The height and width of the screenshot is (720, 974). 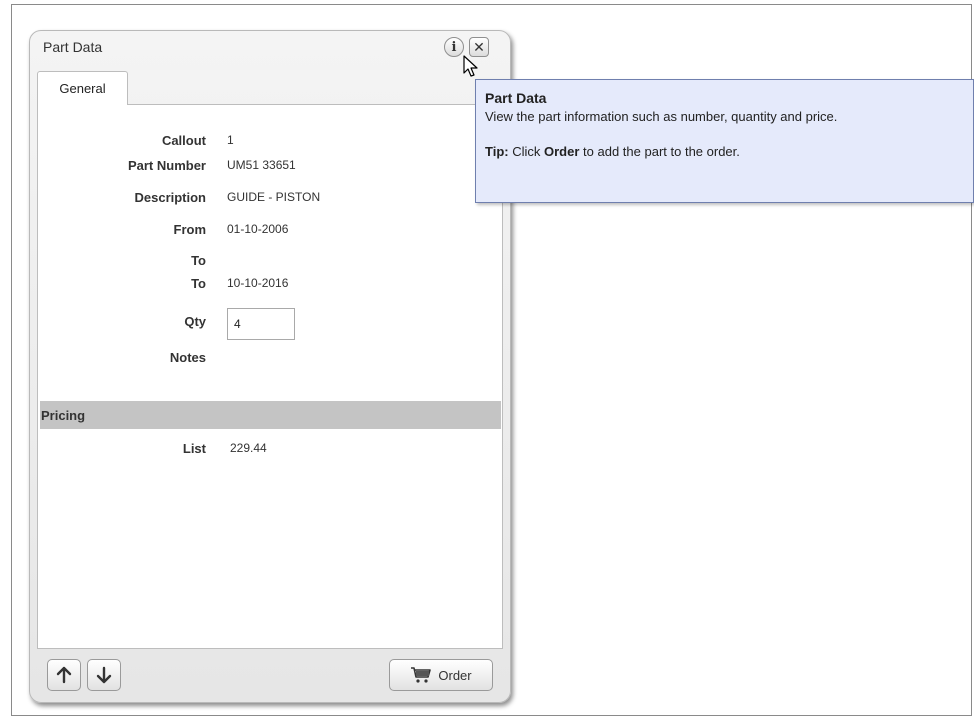 I want to click on next-button, so click(x=104, y=675).